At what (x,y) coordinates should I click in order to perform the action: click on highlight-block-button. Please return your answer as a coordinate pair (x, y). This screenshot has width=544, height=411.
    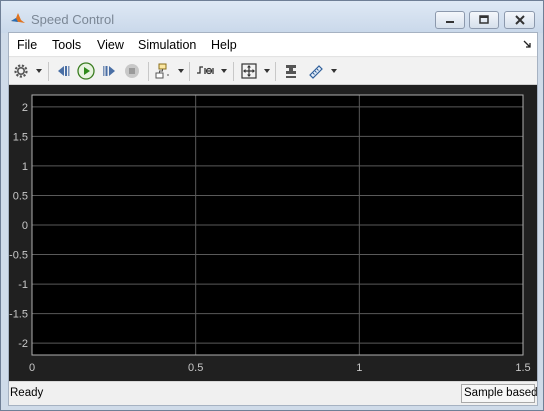
    Looking at the image, I should click on (163, 71).